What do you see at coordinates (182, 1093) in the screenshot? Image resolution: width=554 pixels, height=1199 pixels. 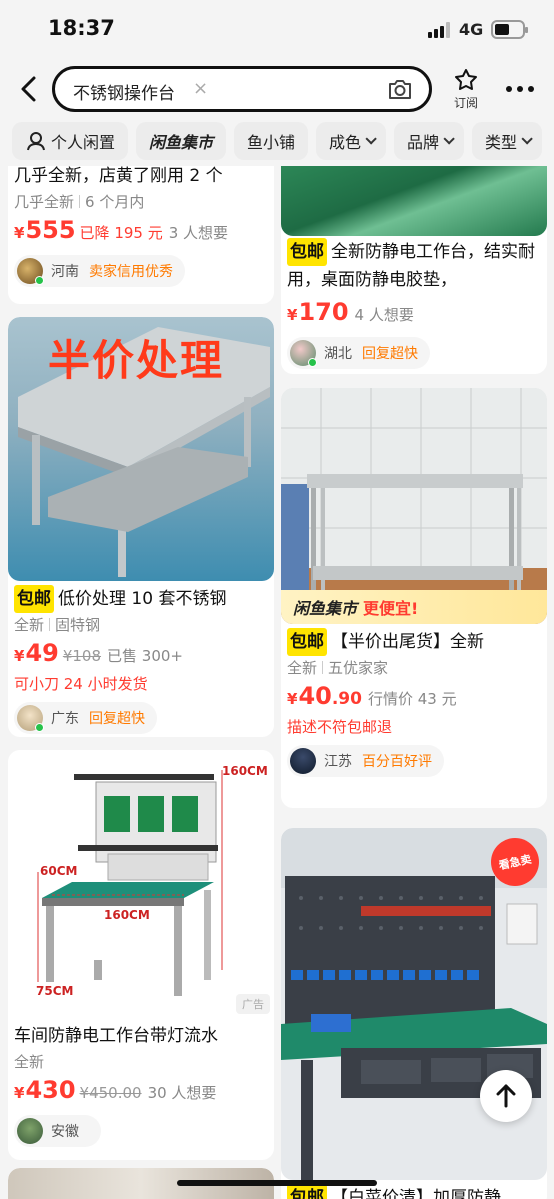 I see `want-count: 30 人想要` at bounding box center [182, 1093].